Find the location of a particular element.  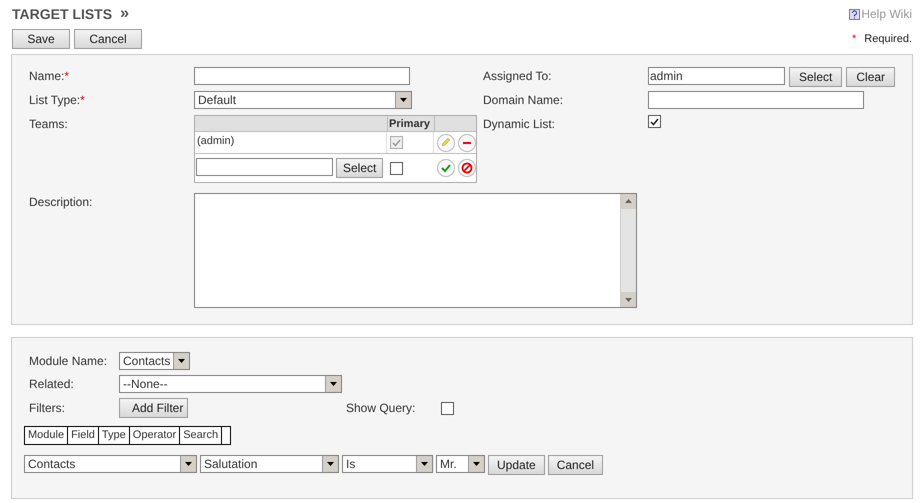

checkmark-icon is located at coordinates (446, 168).